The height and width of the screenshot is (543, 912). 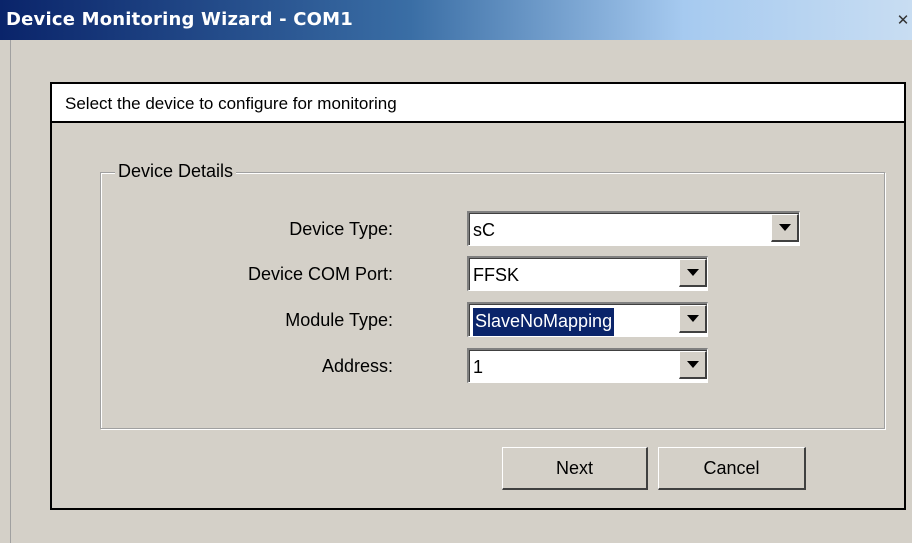 I want to click on group-legend: Device Details, so click(x=176, y=171).